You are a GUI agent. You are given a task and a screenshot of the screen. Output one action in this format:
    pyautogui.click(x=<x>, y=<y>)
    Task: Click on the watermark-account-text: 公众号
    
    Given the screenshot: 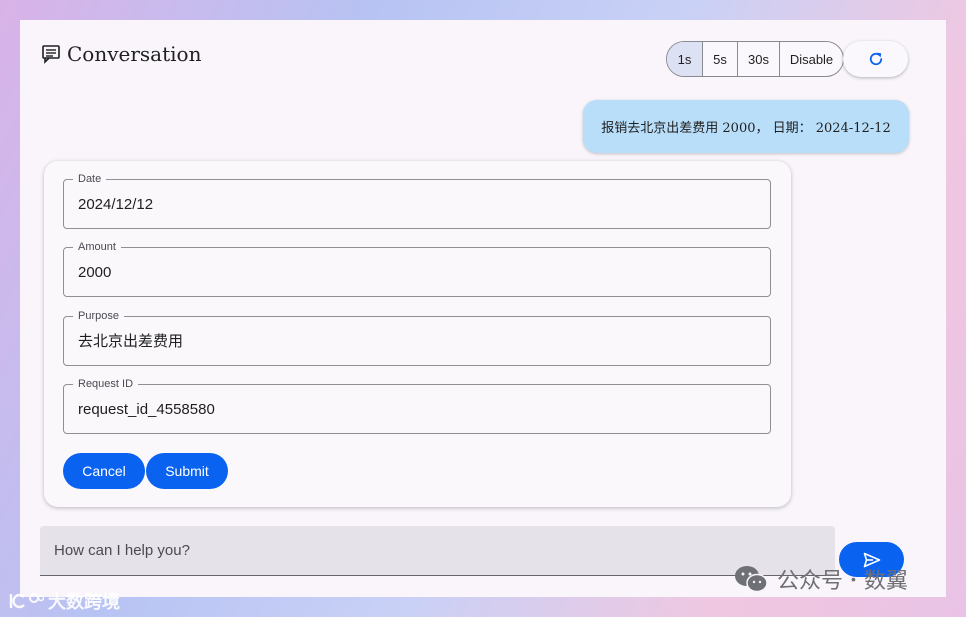 What is the action you would take?
    pyautogui.click(x=810, y=580)
    